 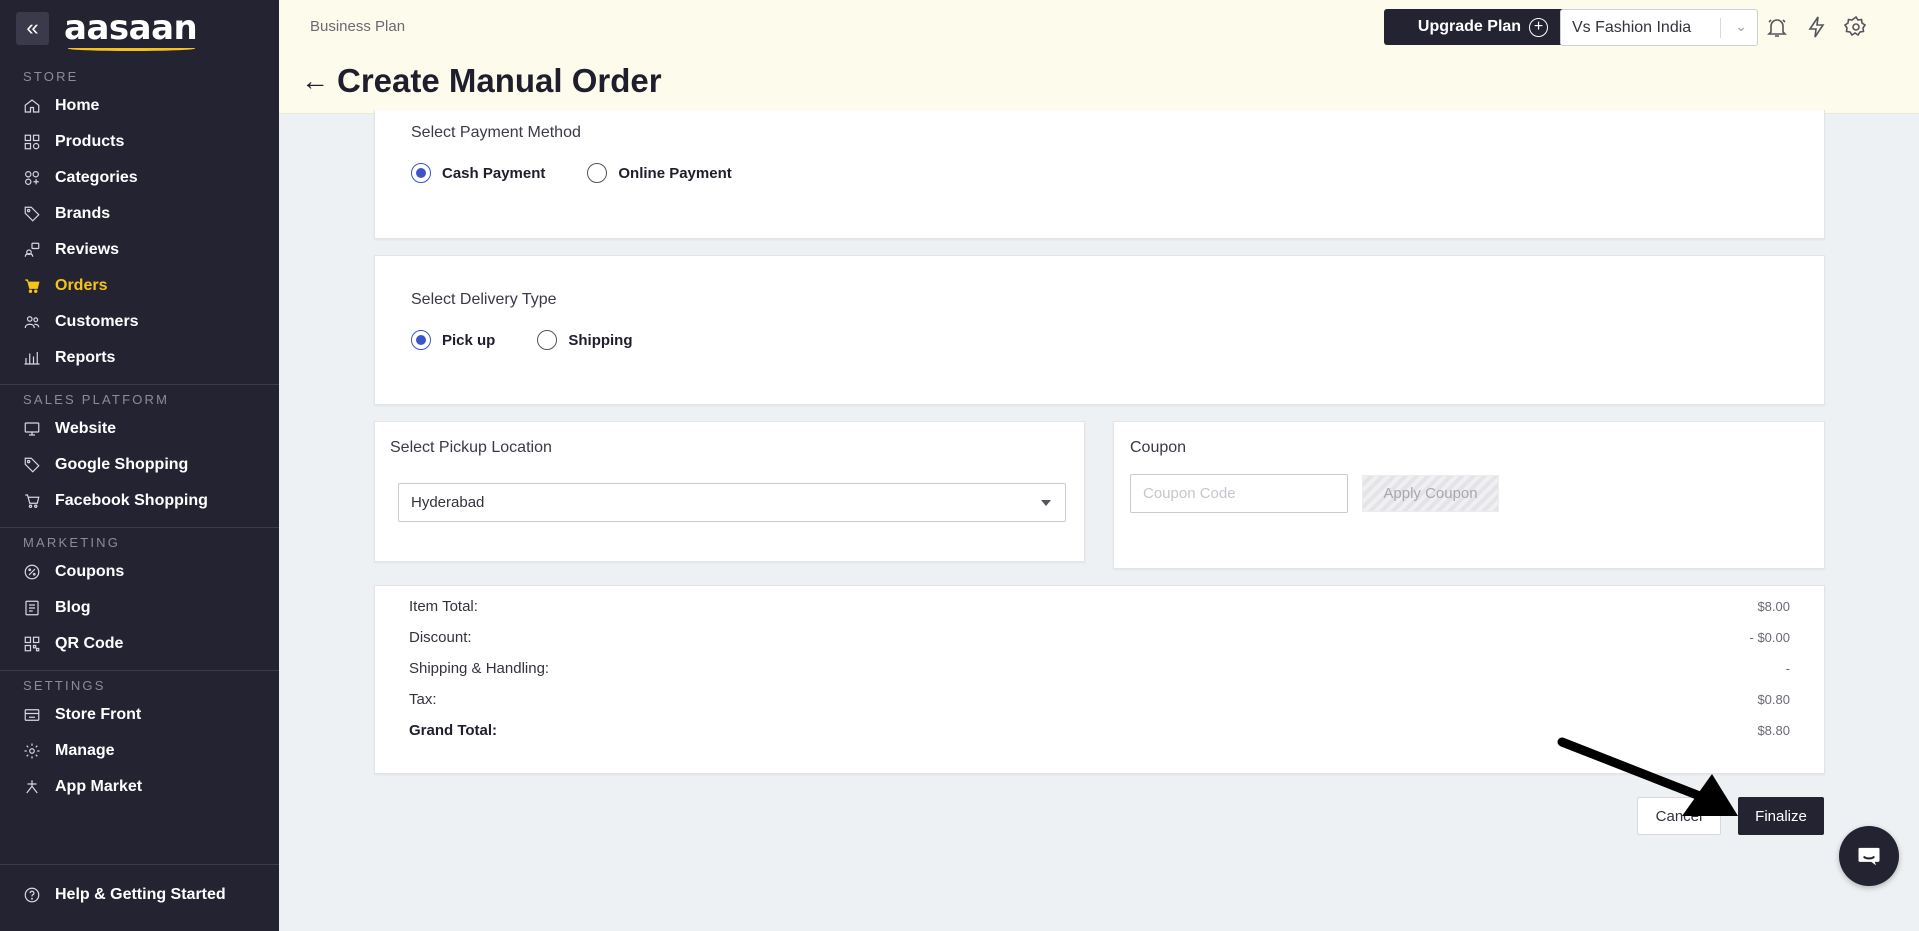 What do you see at coordinates (499, 80) in the screenshot?
I see `page-title: Create Manual Order` at bounding box center [499, 80].